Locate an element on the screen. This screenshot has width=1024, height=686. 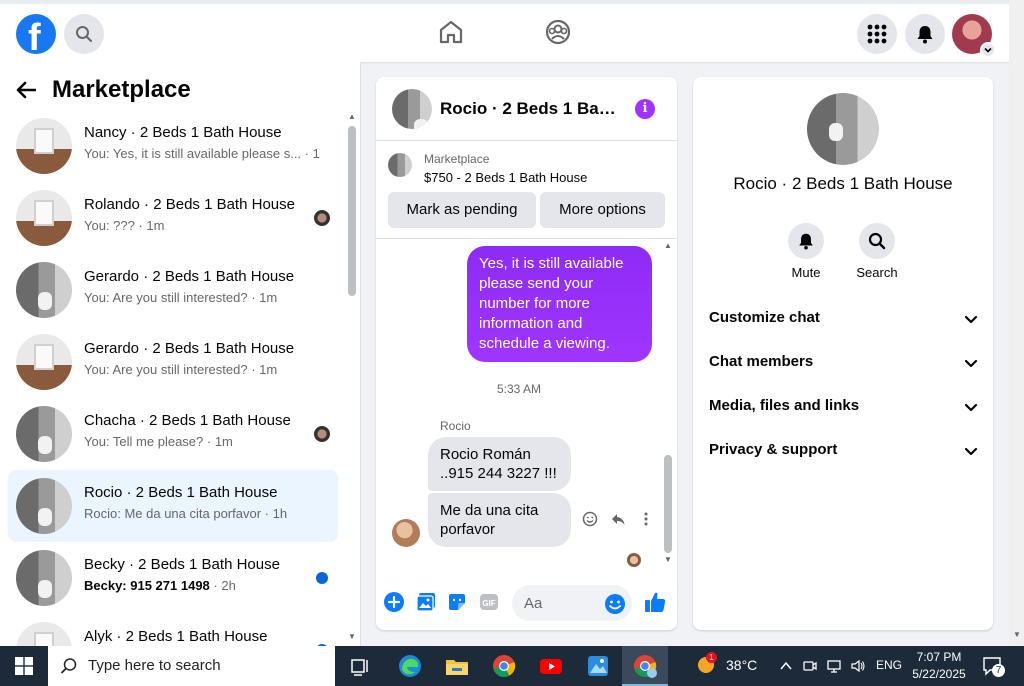
conversation-snippet: You: Tell me please? · 1m is located at coordinates (158, 441).